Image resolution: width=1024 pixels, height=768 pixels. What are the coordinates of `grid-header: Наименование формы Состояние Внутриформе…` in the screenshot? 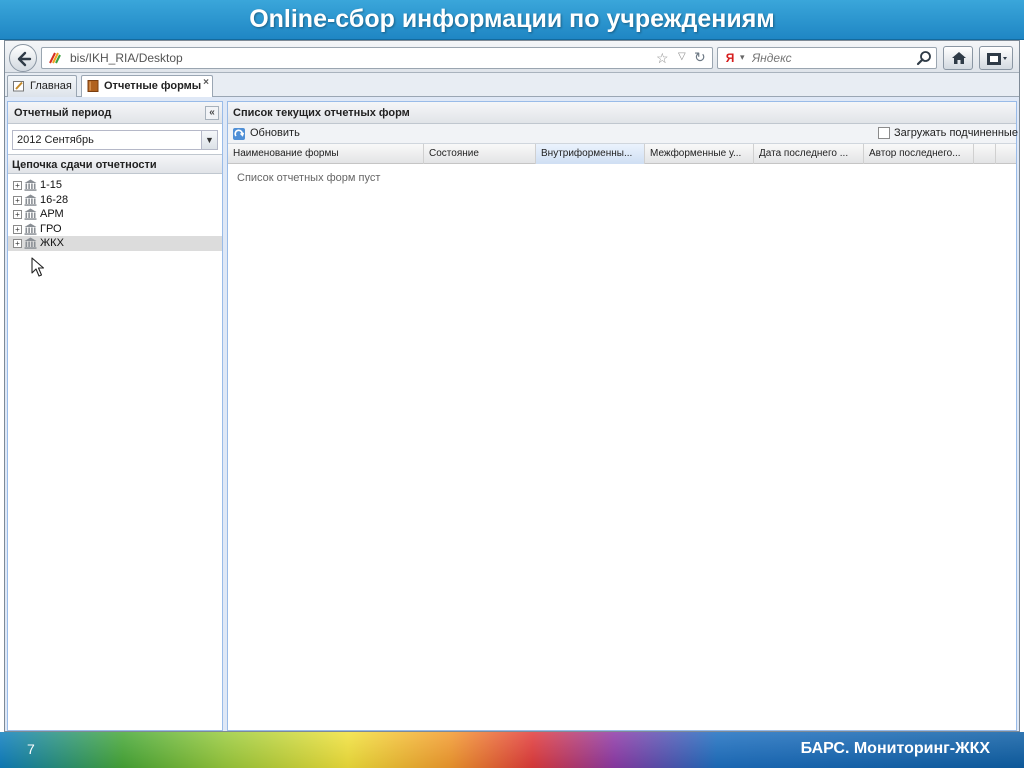 It's located at (622, 154).